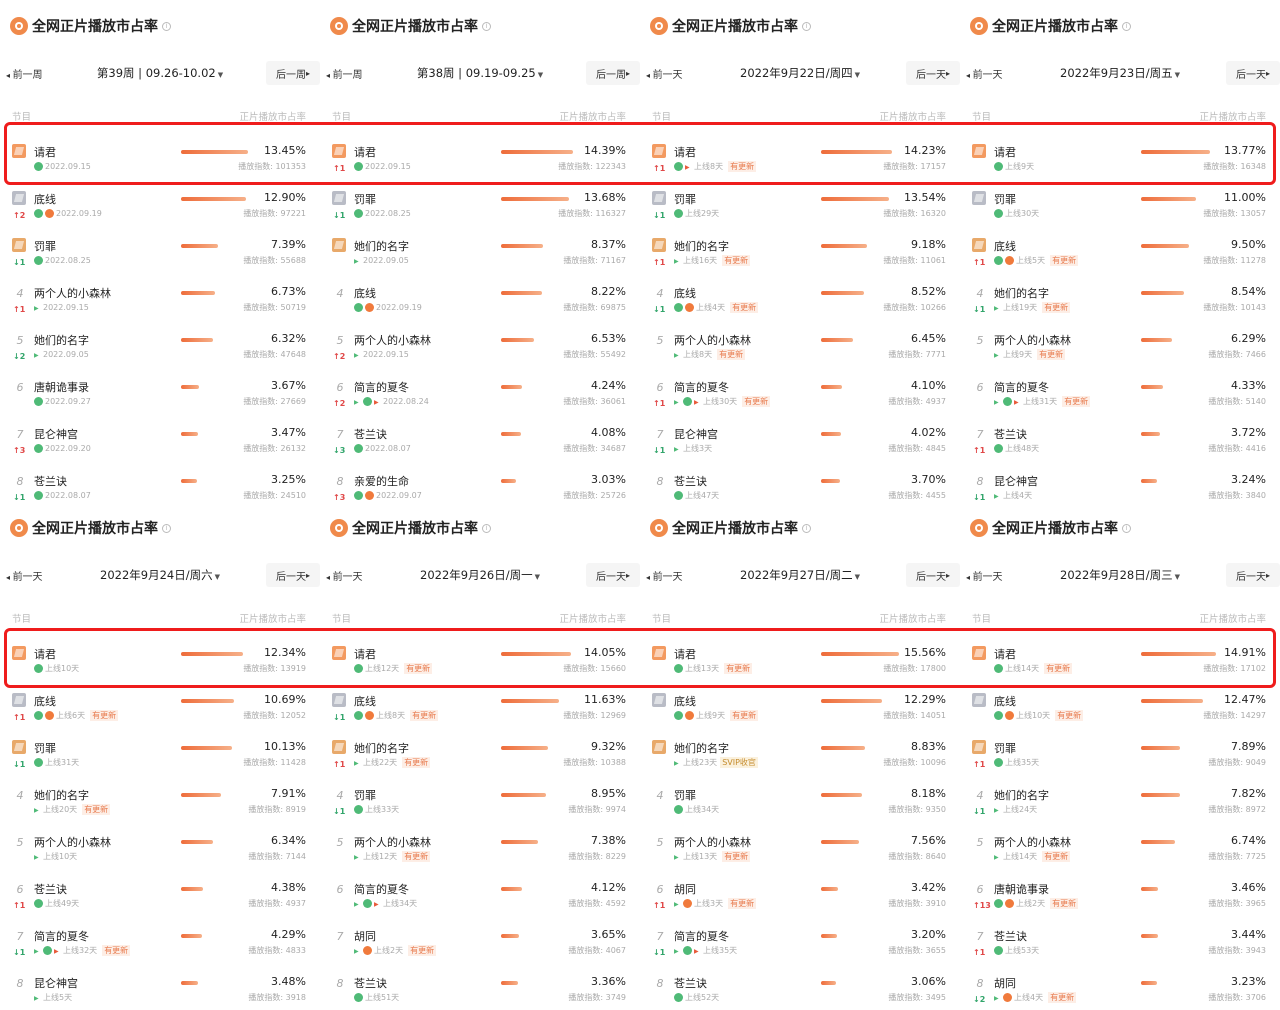  What do you see at coordinates (1120, 900) in the screenshot?
I see `list-item: 6 ↑13 唐朝诡事录 上线2天 有更新 3.46% 播放指数: 3965` at bounding box center [1120, 900].